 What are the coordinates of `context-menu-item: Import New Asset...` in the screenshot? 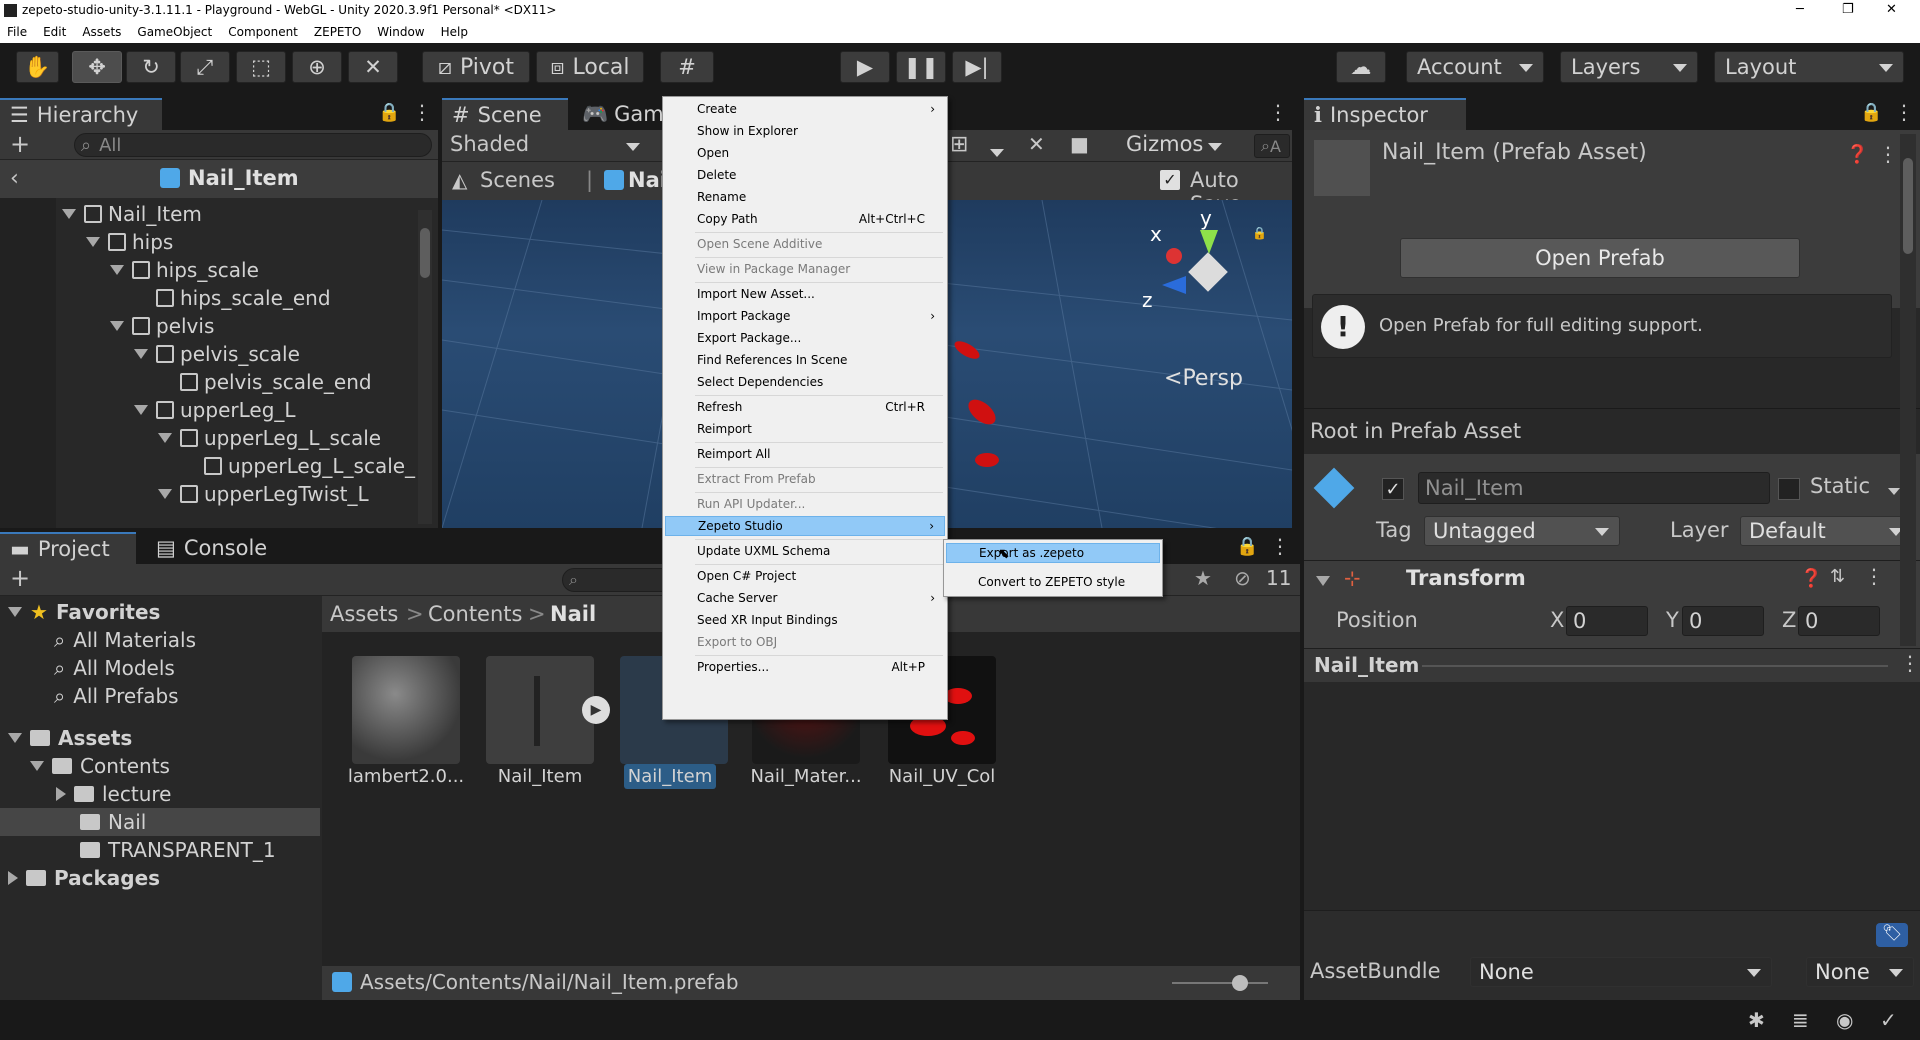 It's located at (805, 294).